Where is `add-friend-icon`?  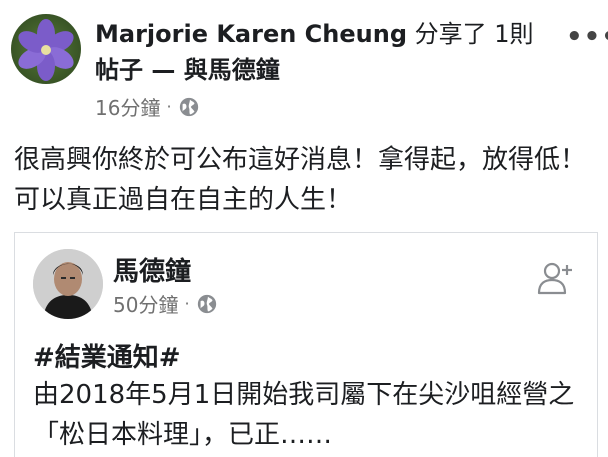 add-friend-icon is located at coordinates (555, 278).